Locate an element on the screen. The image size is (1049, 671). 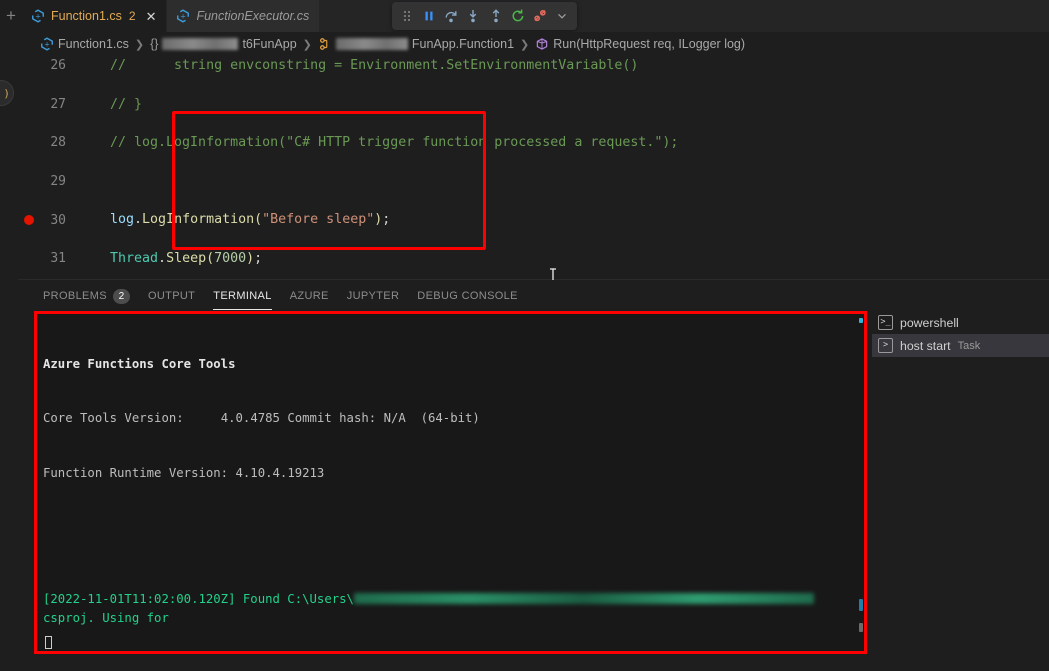
editor-divider is located at coordinates (533, 279).